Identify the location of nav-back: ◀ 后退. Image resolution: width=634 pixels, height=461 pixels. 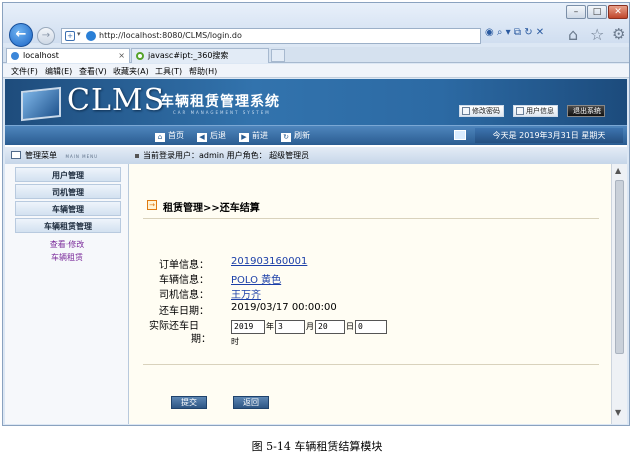
(211, 136).